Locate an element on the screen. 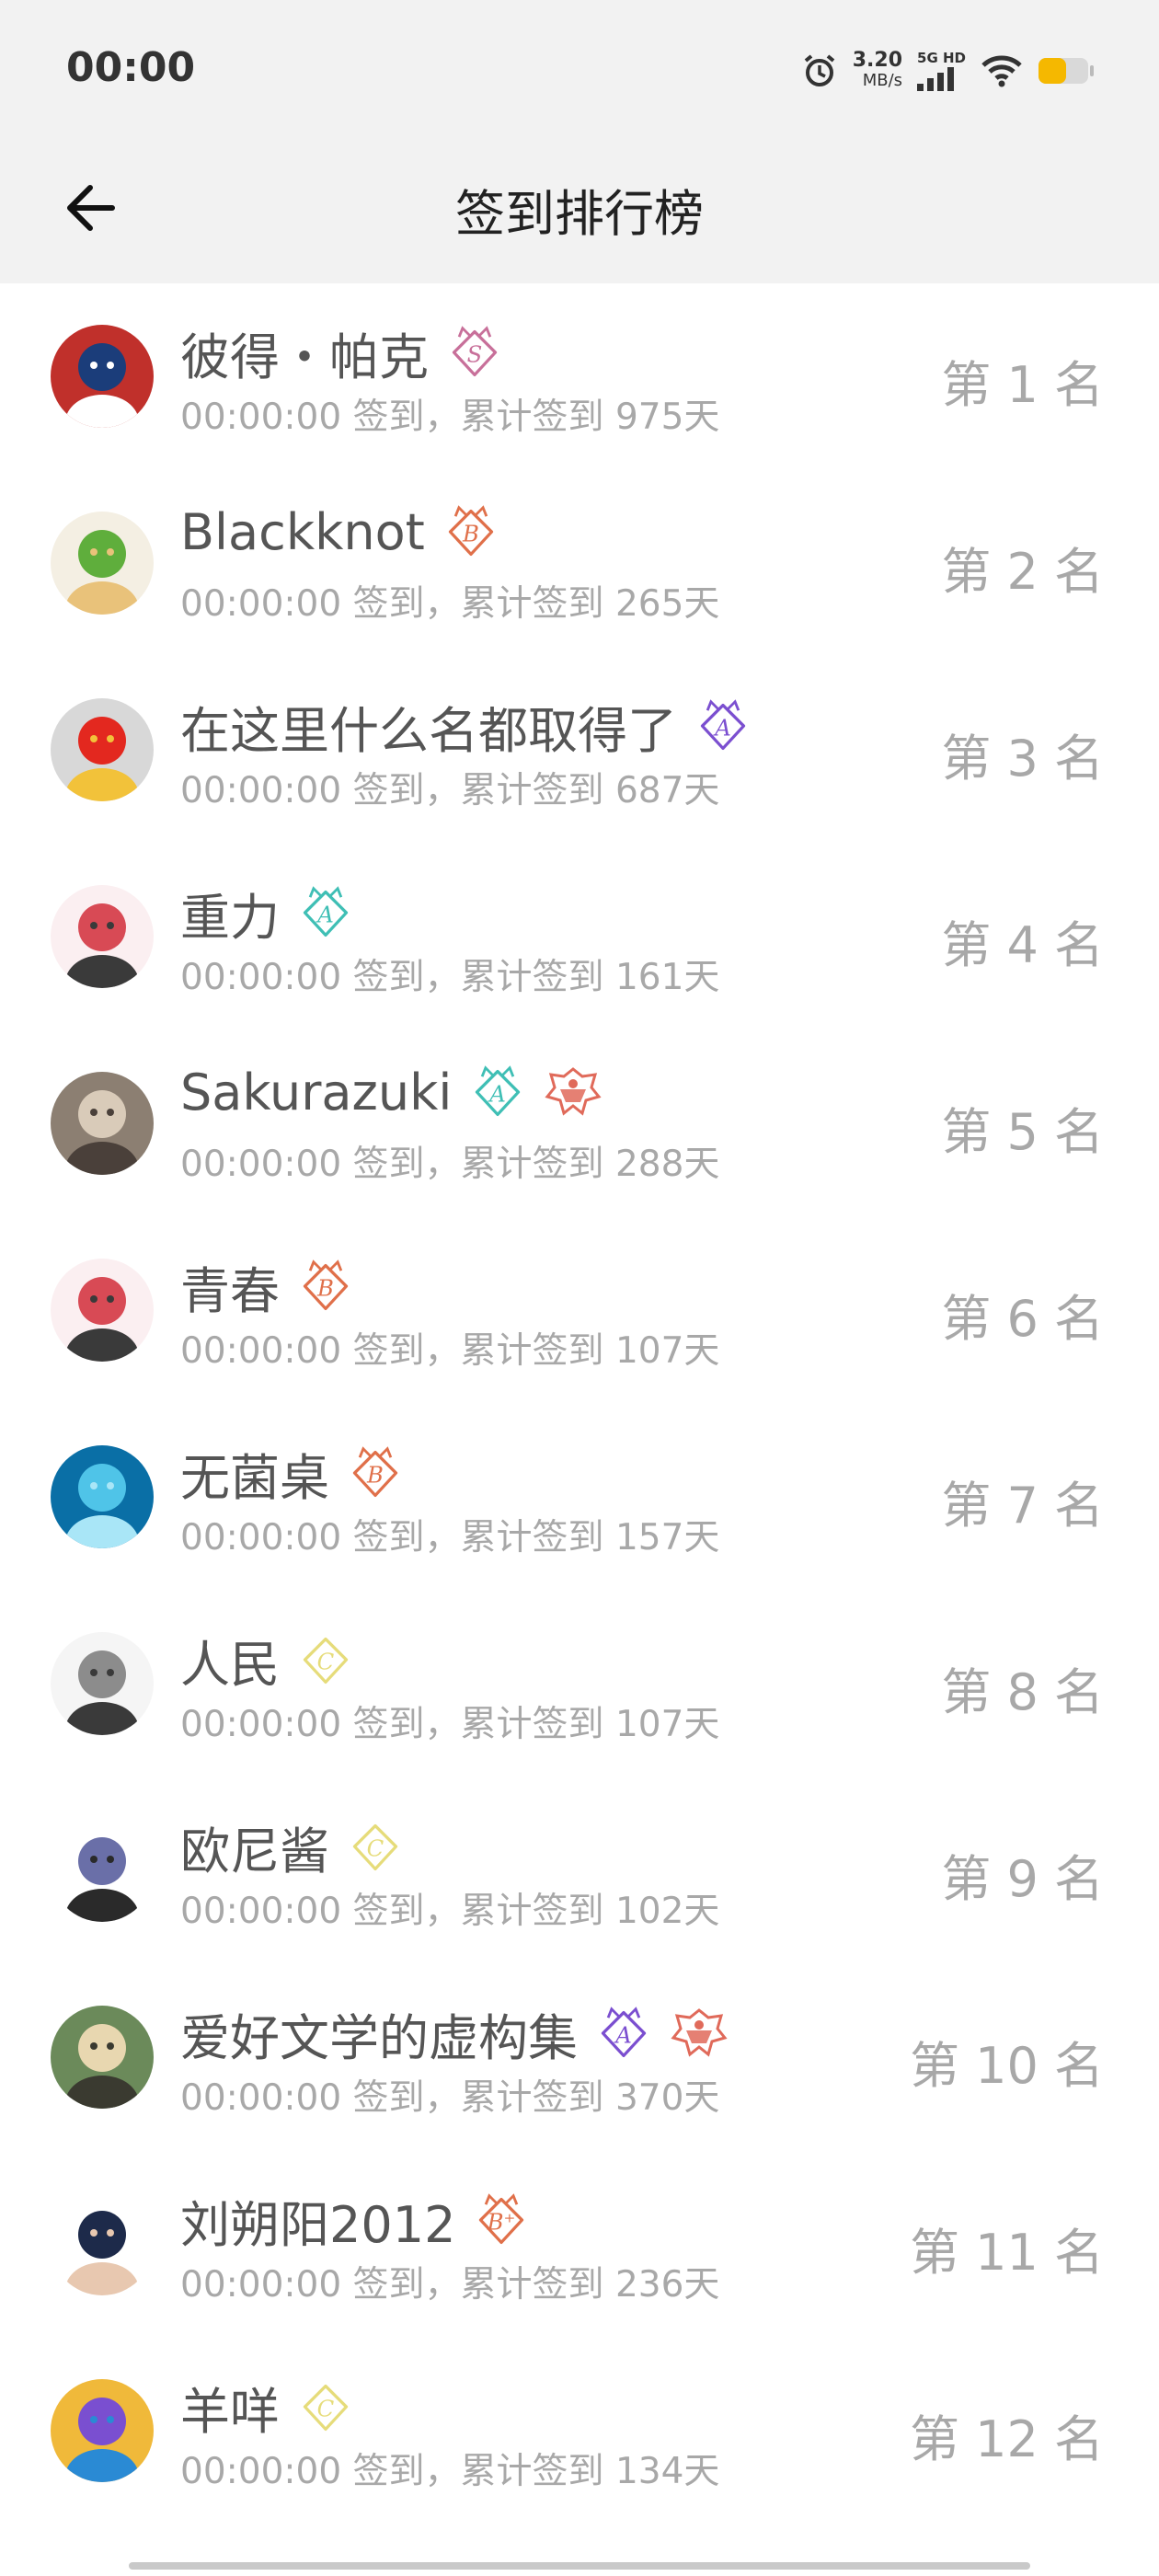 This screenshot has height=2576, width=1159. list-item: 爱好文学的虚构集 A 00:00:00 签到，累计签到 370天 第 10 名 is located at coordinates (579, 2057).